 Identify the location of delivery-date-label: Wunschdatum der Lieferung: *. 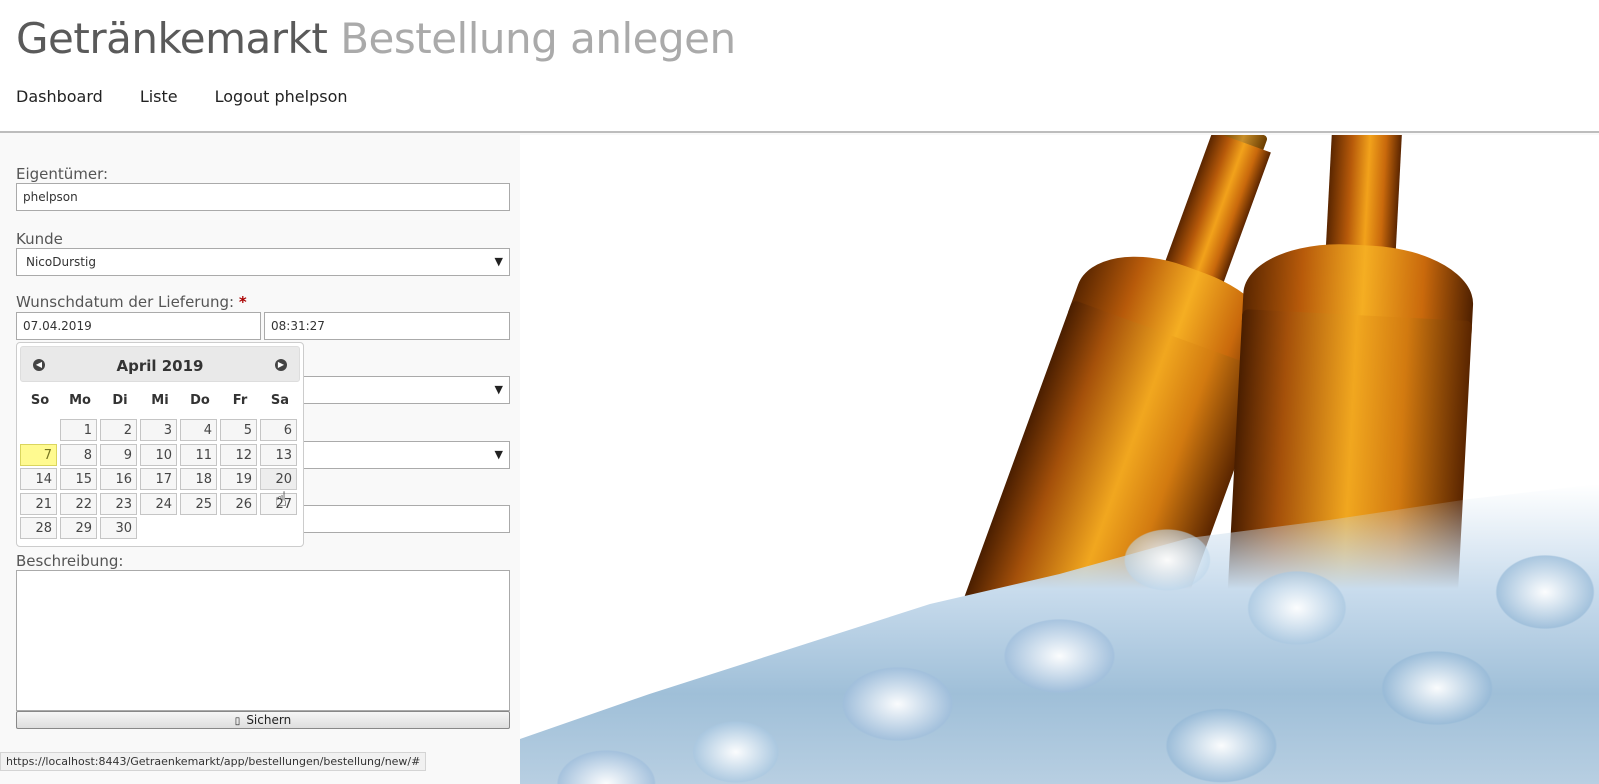
(131, 302).